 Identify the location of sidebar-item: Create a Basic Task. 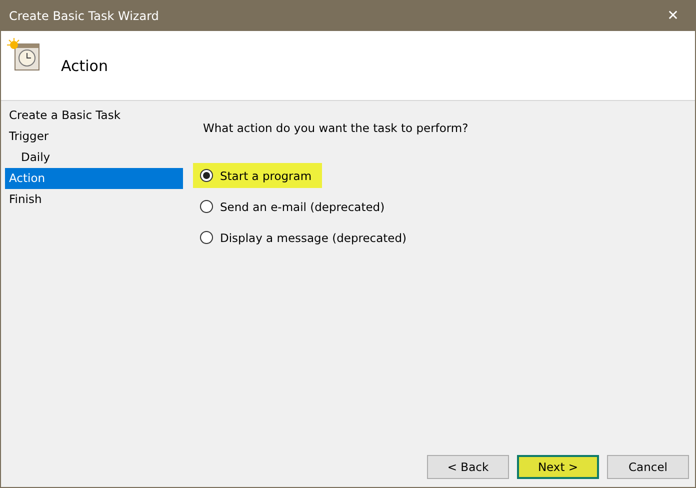
(94, 115).